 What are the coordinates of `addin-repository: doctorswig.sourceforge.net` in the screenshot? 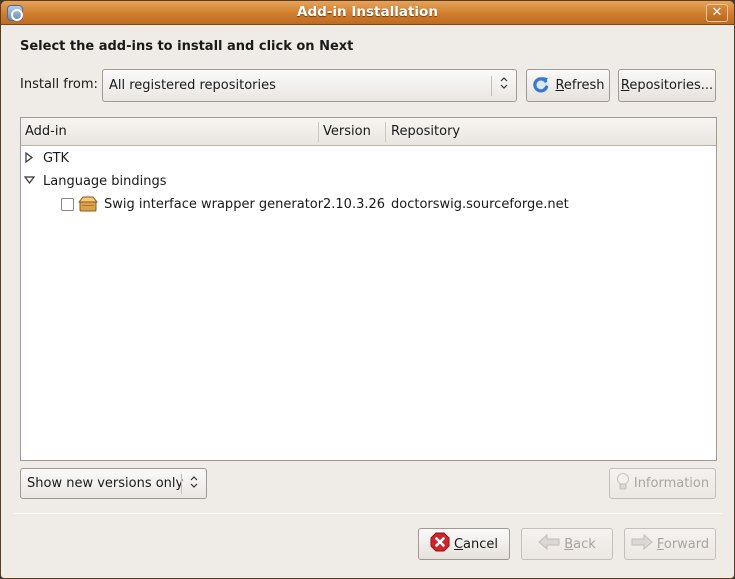 It's located at (480, 204).